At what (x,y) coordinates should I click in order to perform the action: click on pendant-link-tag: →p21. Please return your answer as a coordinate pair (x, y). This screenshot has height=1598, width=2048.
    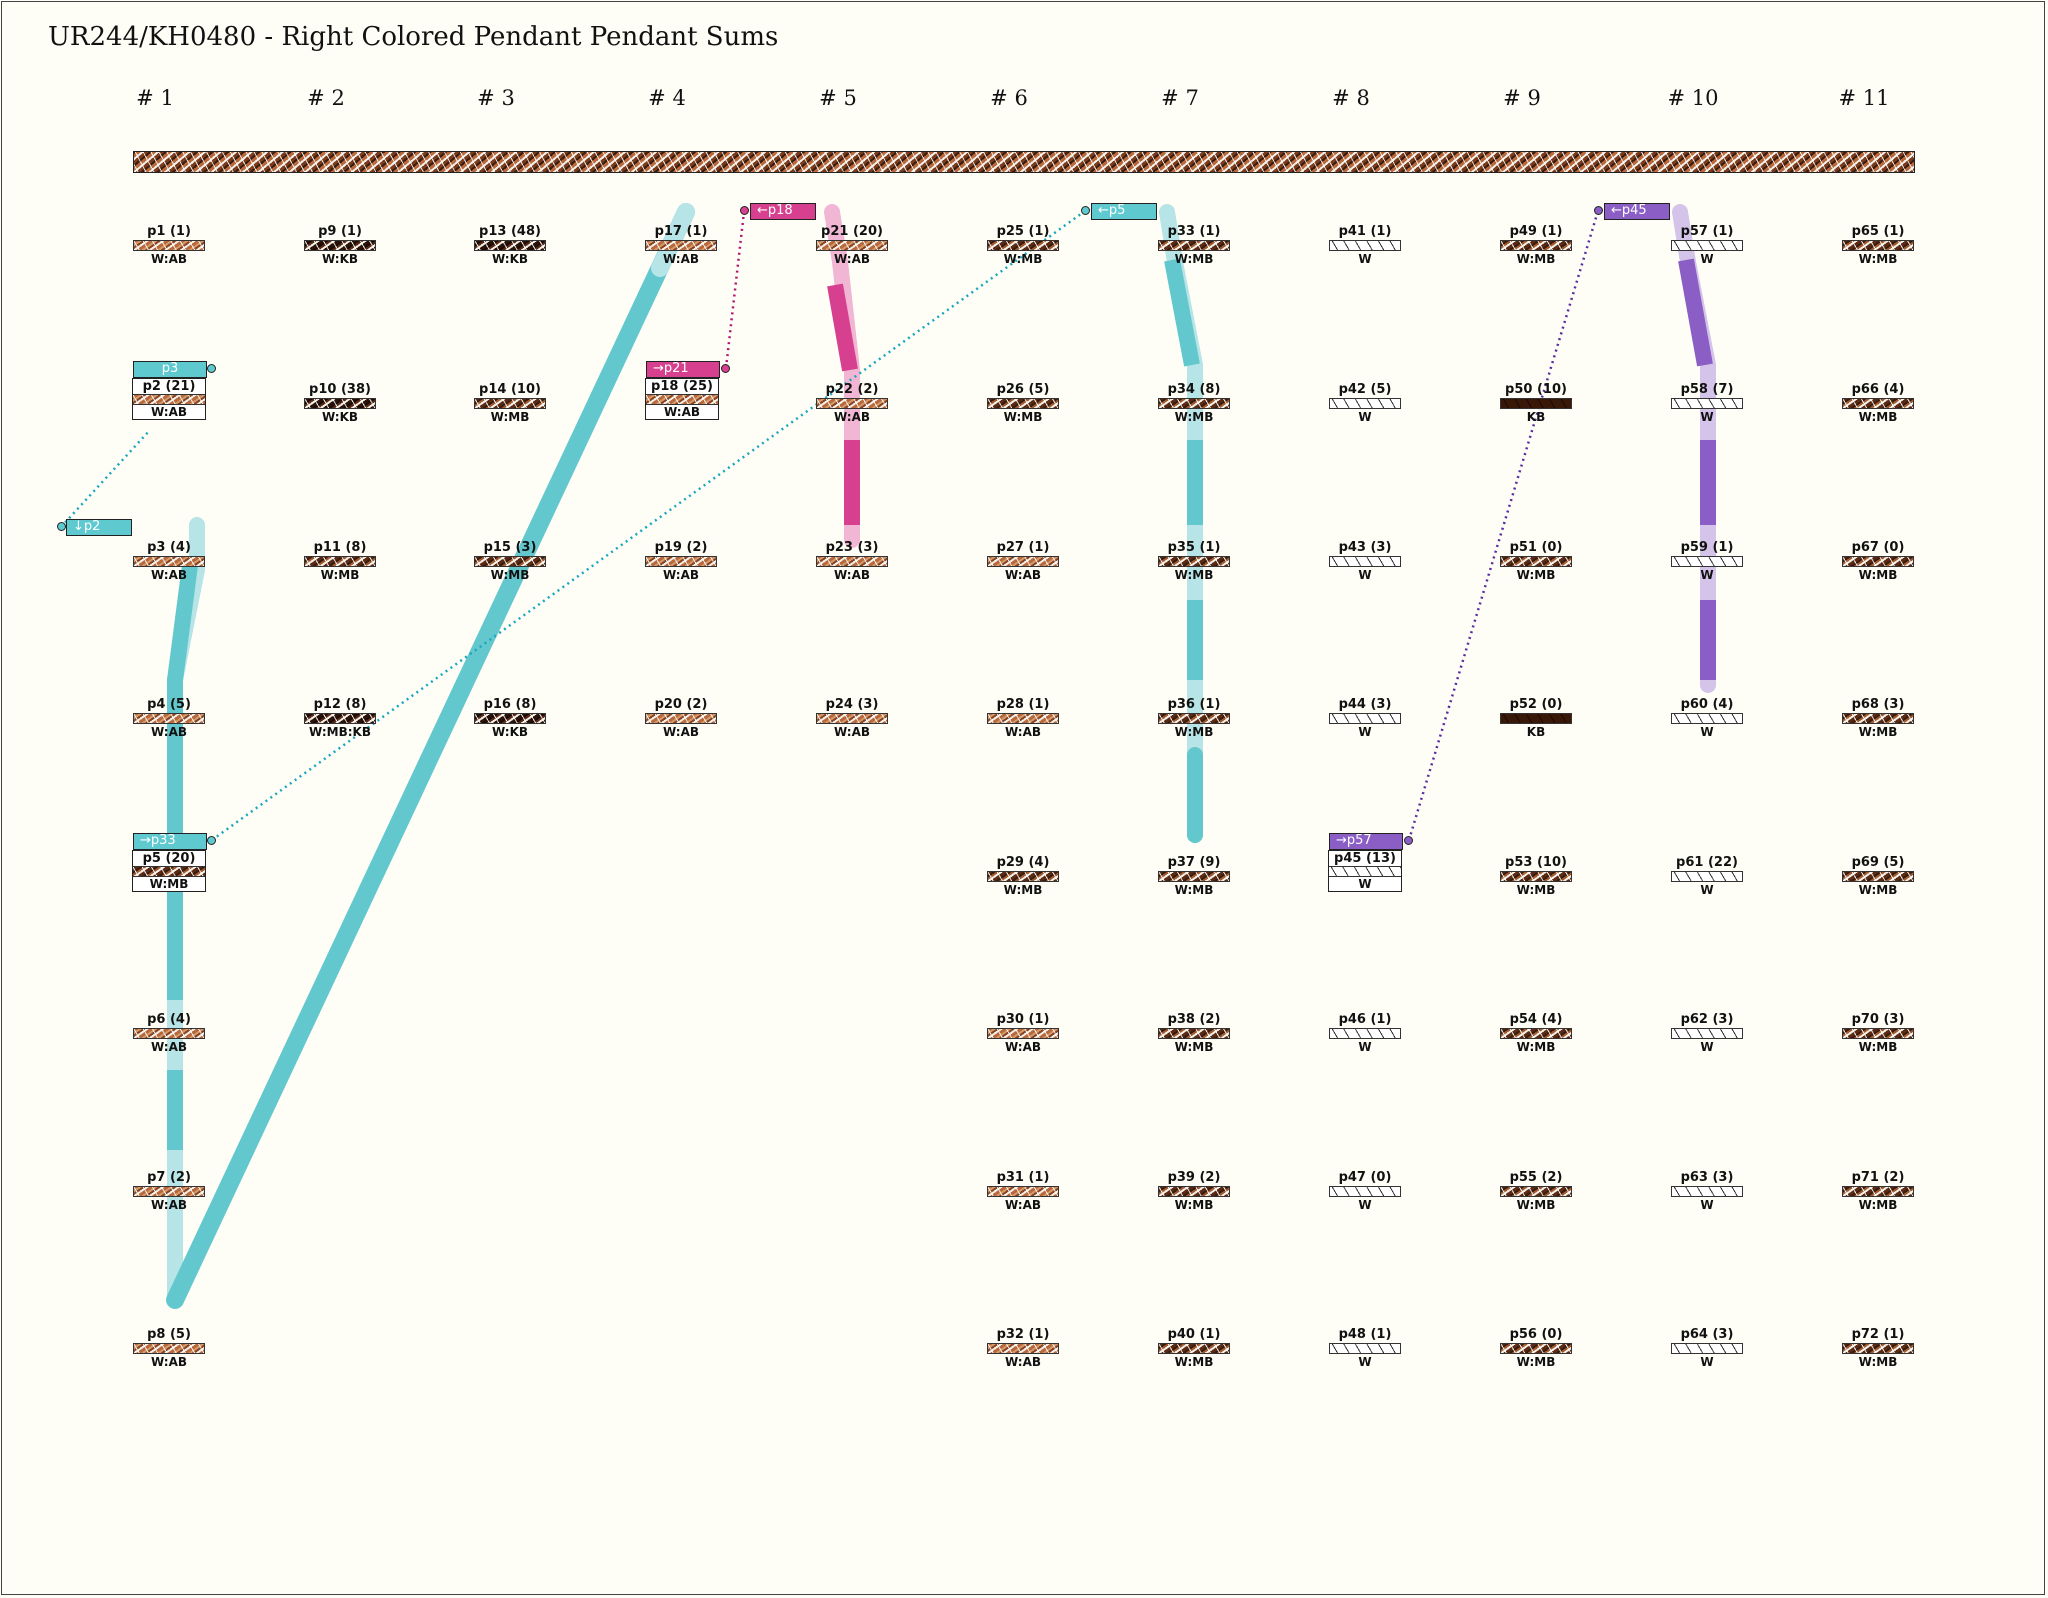
    Looking at the image, I should click on (683, 369).